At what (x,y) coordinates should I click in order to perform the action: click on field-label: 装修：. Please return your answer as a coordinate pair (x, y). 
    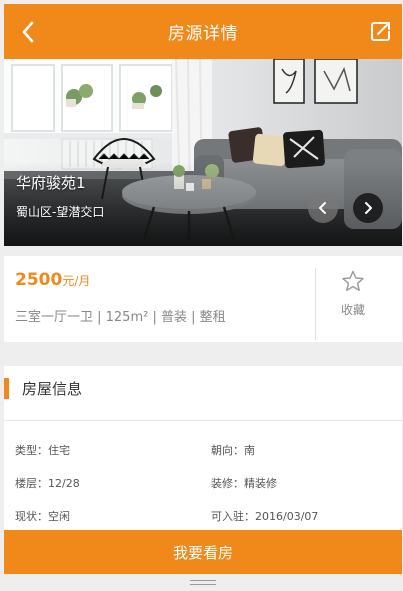
    Looking at the image, I should click on (227, 483).